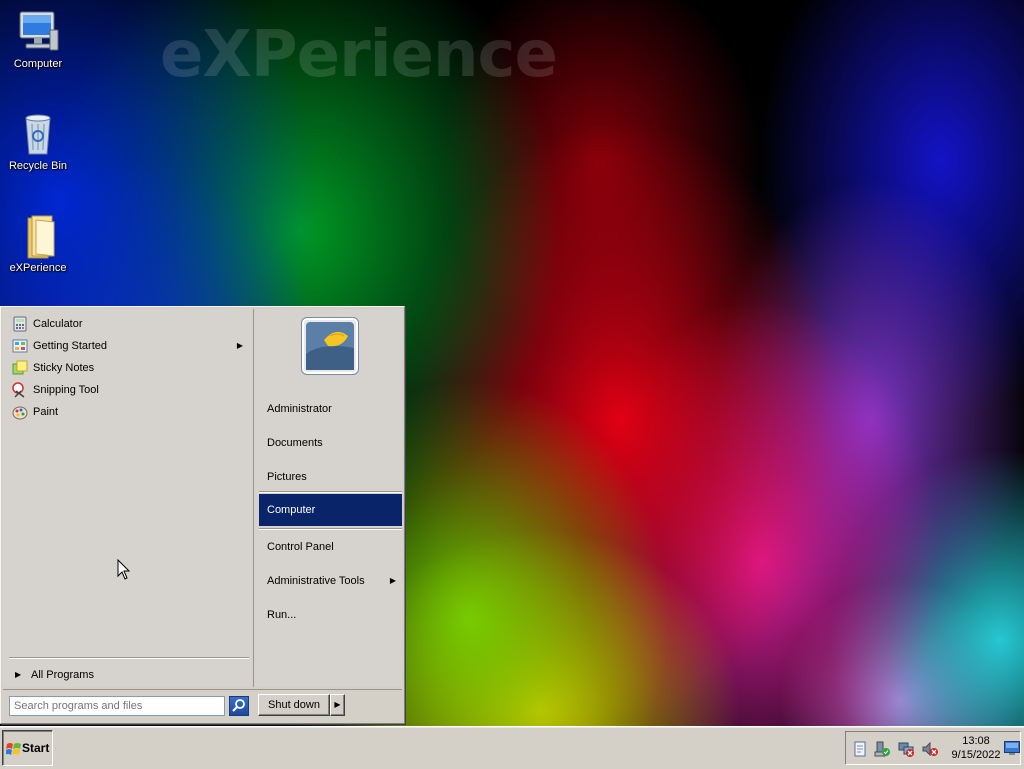  I want to click on expand-arrow-icon: ▶, so click(18, 674).